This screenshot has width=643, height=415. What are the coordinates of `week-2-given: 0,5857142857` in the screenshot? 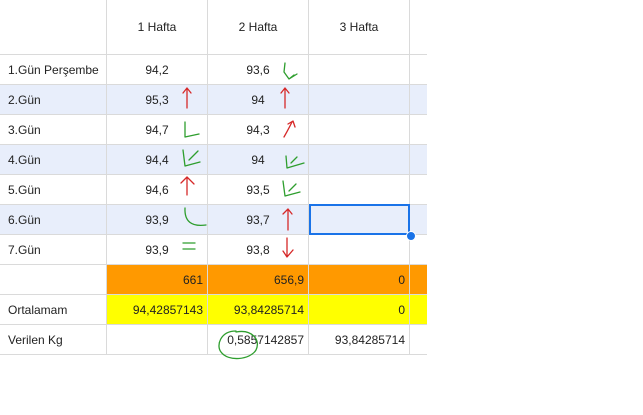 It's located at (258, 340).